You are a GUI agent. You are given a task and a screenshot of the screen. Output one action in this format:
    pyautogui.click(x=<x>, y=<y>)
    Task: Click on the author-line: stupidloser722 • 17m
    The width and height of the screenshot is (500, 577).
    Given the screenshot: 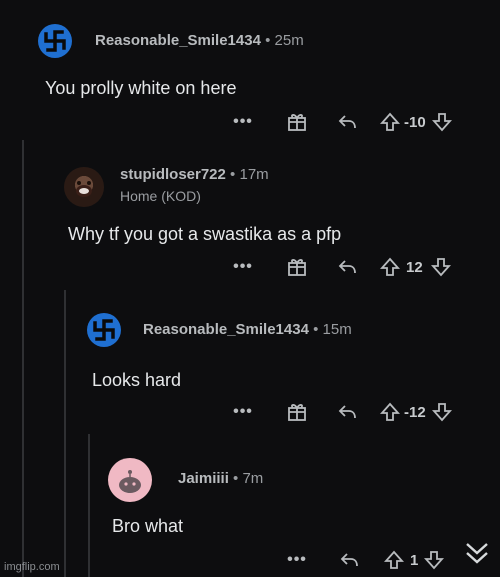 What is the action you would take?
    pyautogui.click(x=194, y=174)
    